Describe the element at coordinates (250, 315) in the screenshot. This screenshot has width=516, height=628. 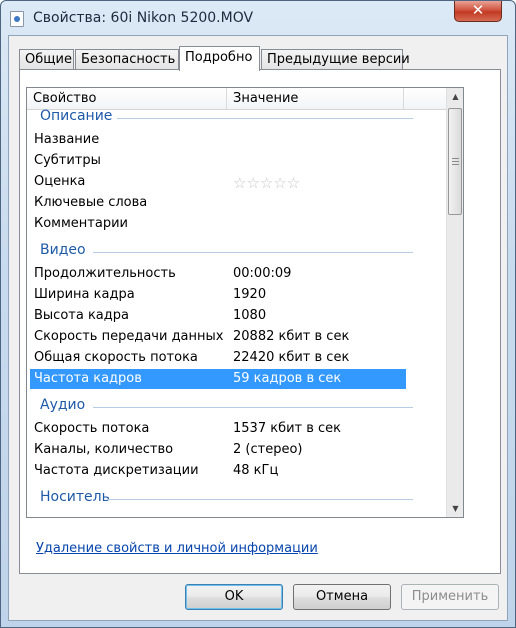
I see `property-value: 1080` at that location.